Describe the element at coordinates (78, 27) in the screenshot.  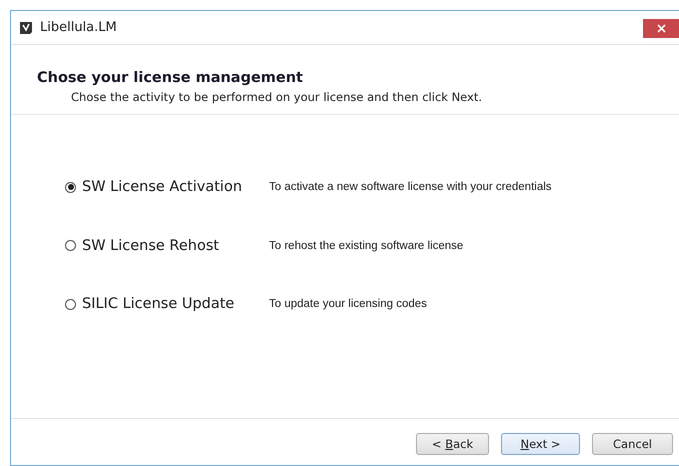
I see `window-title: Libellula.LM` at that location.